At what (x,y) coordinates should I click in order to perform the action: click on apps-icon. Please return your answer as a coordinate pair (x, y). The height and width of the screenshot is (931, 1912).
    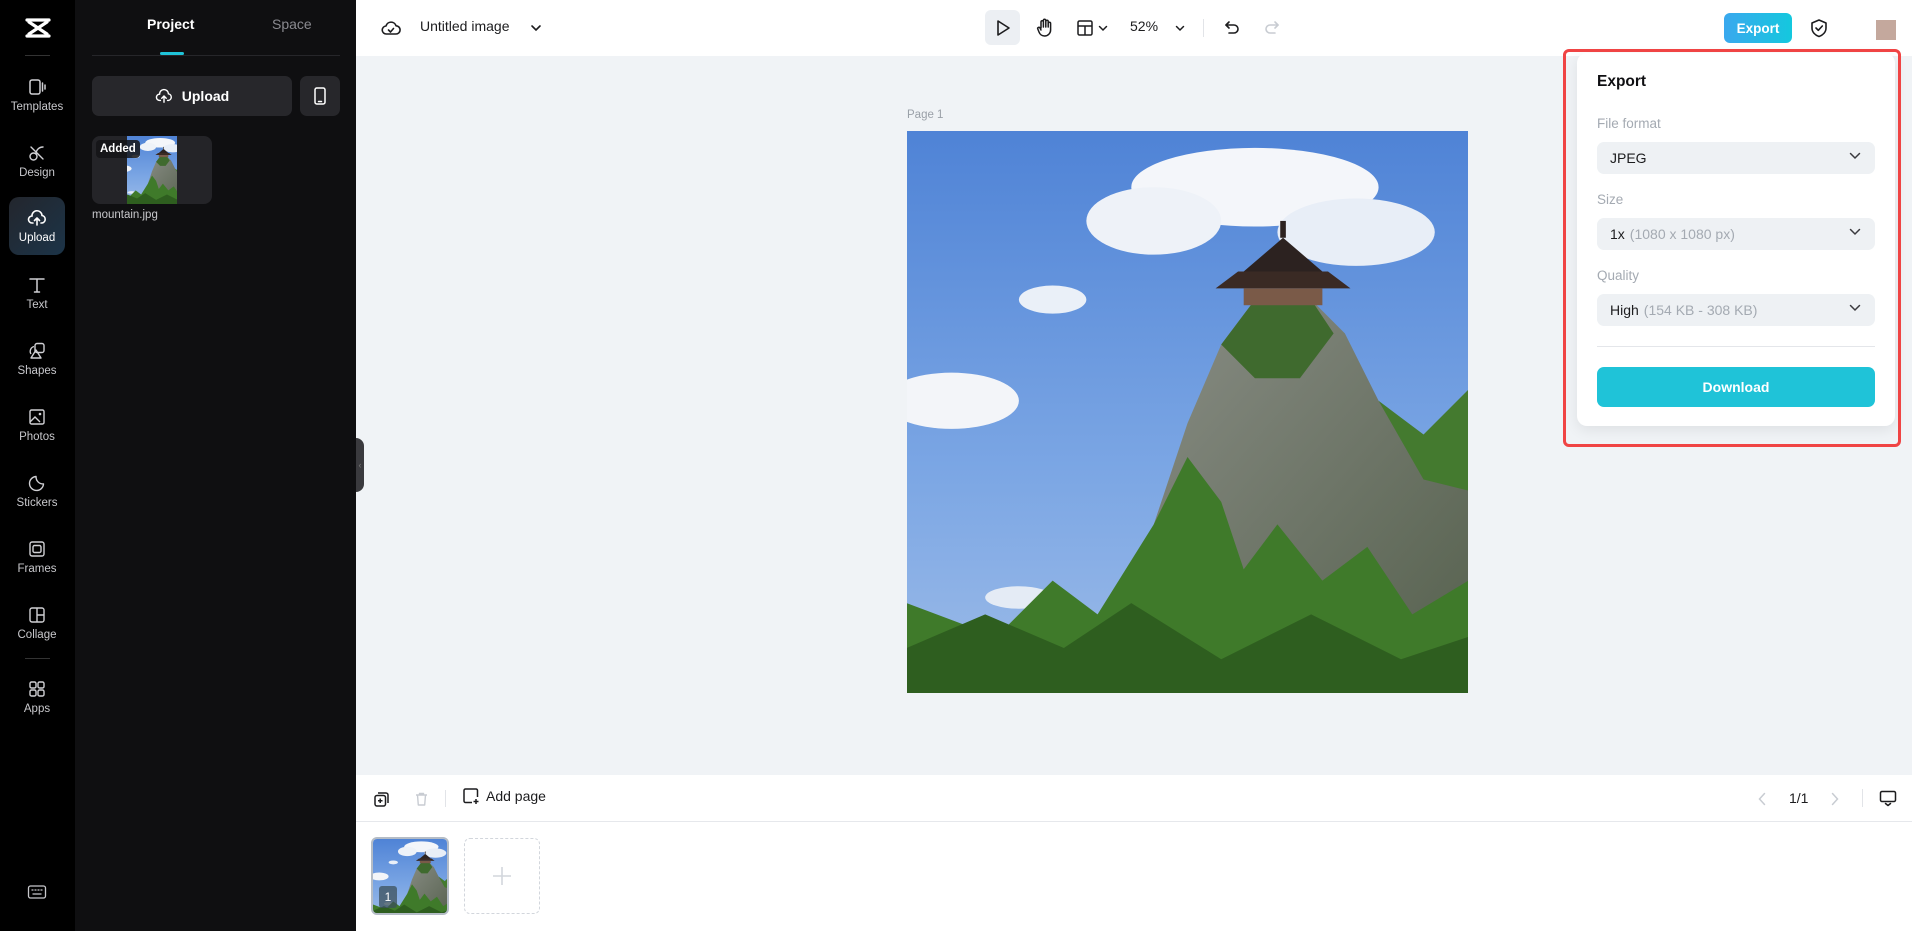
    Looking at the image, I should click on (37, 689).